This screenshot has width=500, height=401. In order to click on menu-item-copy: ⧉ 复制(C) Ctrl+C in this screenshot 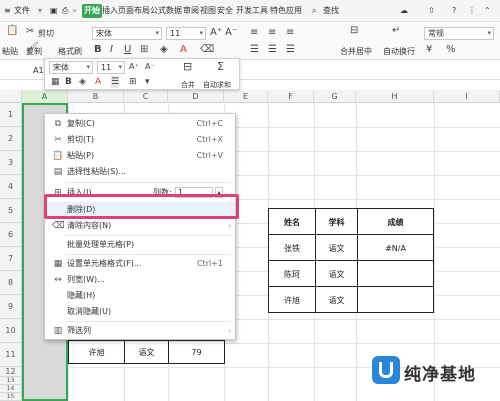, I will do `click(140, 124)`.